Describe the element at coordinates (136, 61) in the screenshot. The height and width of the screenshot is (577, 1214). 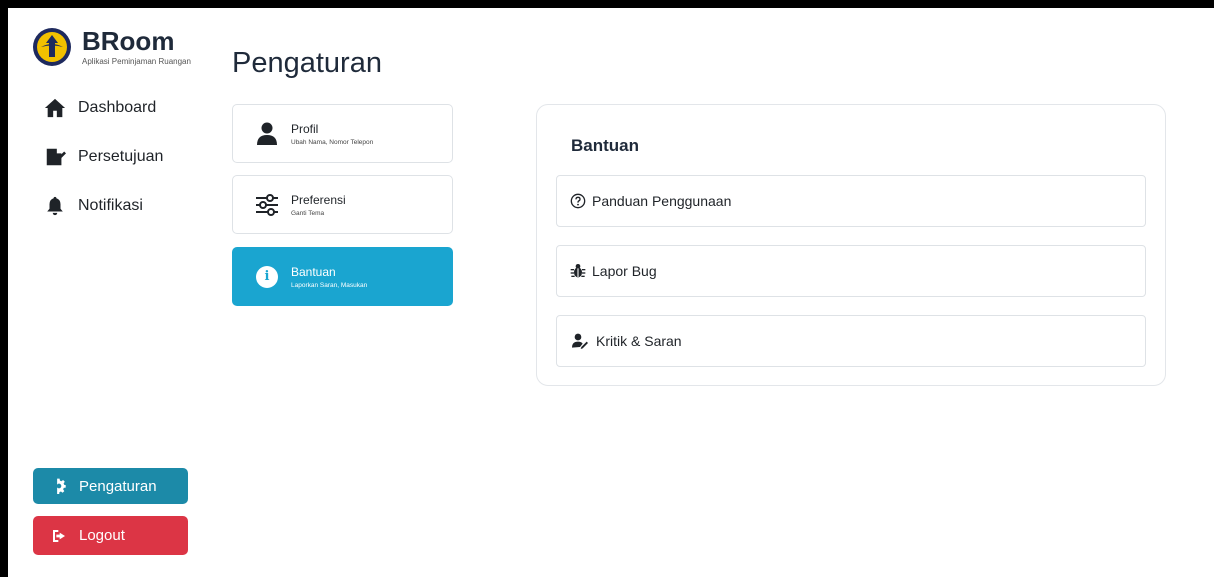
I see `brand-subtitle: Aplikasi Peminjaman Ruangan` at that location.